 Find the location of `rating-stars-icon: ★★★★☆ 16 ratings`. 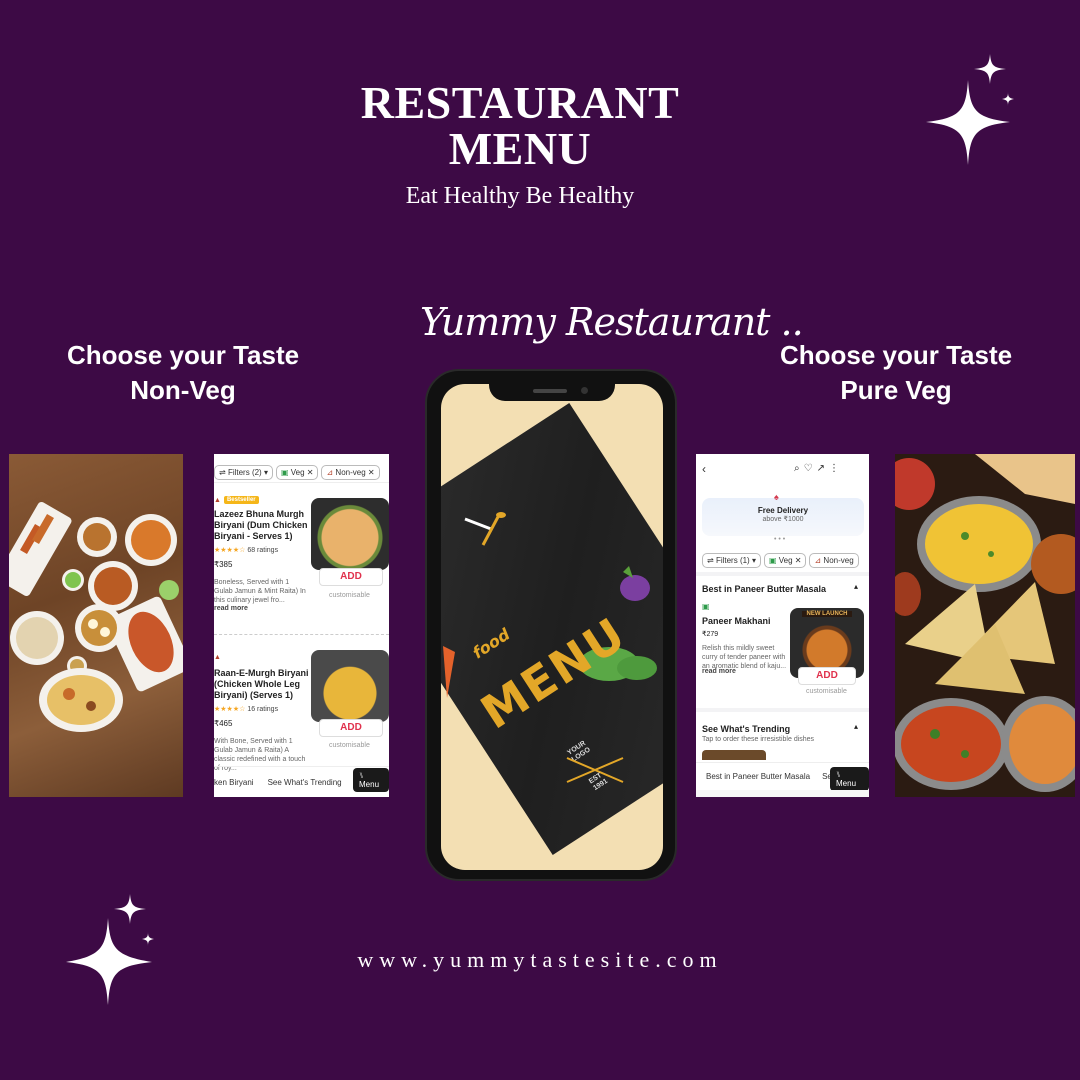

rating-stars-icon: ★★★★☆ 16 ratings is located at coordinates (246, 709).